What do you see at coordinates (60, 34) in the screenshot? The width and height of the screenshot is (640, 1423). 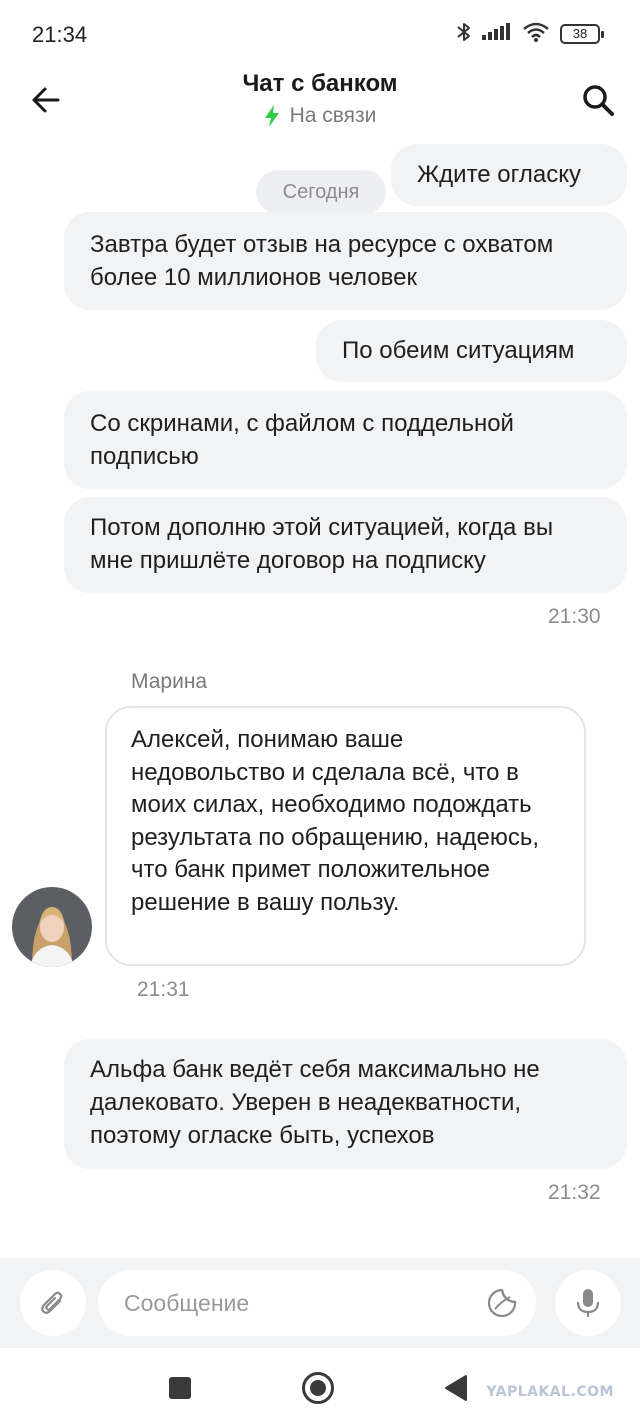 I see `status-time: 21:34` at bounding box center [60, 34].